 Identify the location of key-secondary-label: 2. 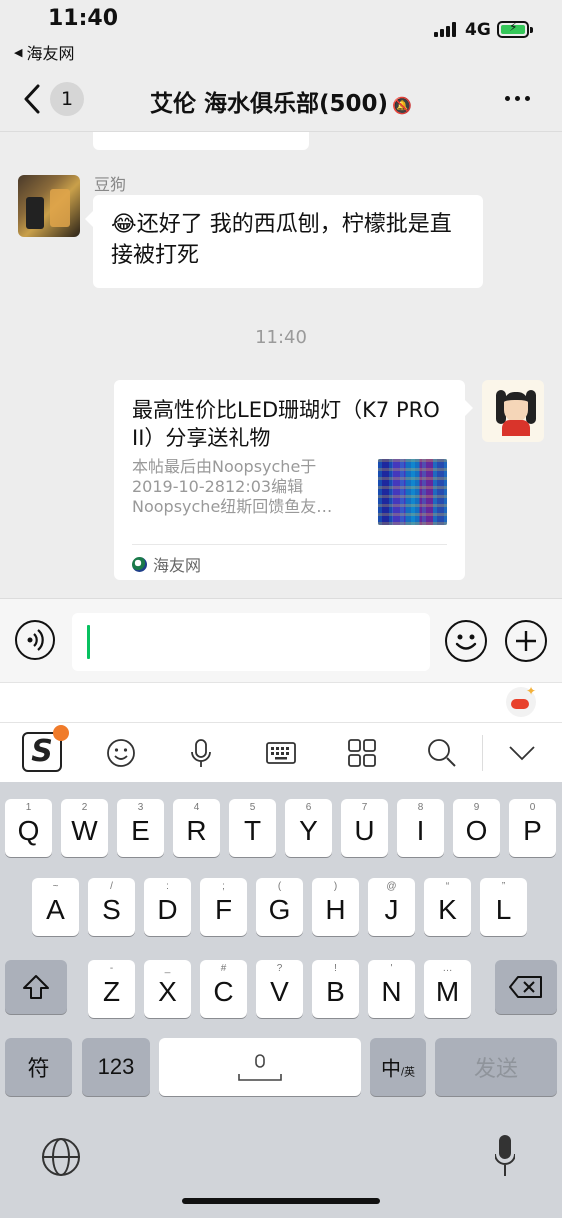
(84, 807).